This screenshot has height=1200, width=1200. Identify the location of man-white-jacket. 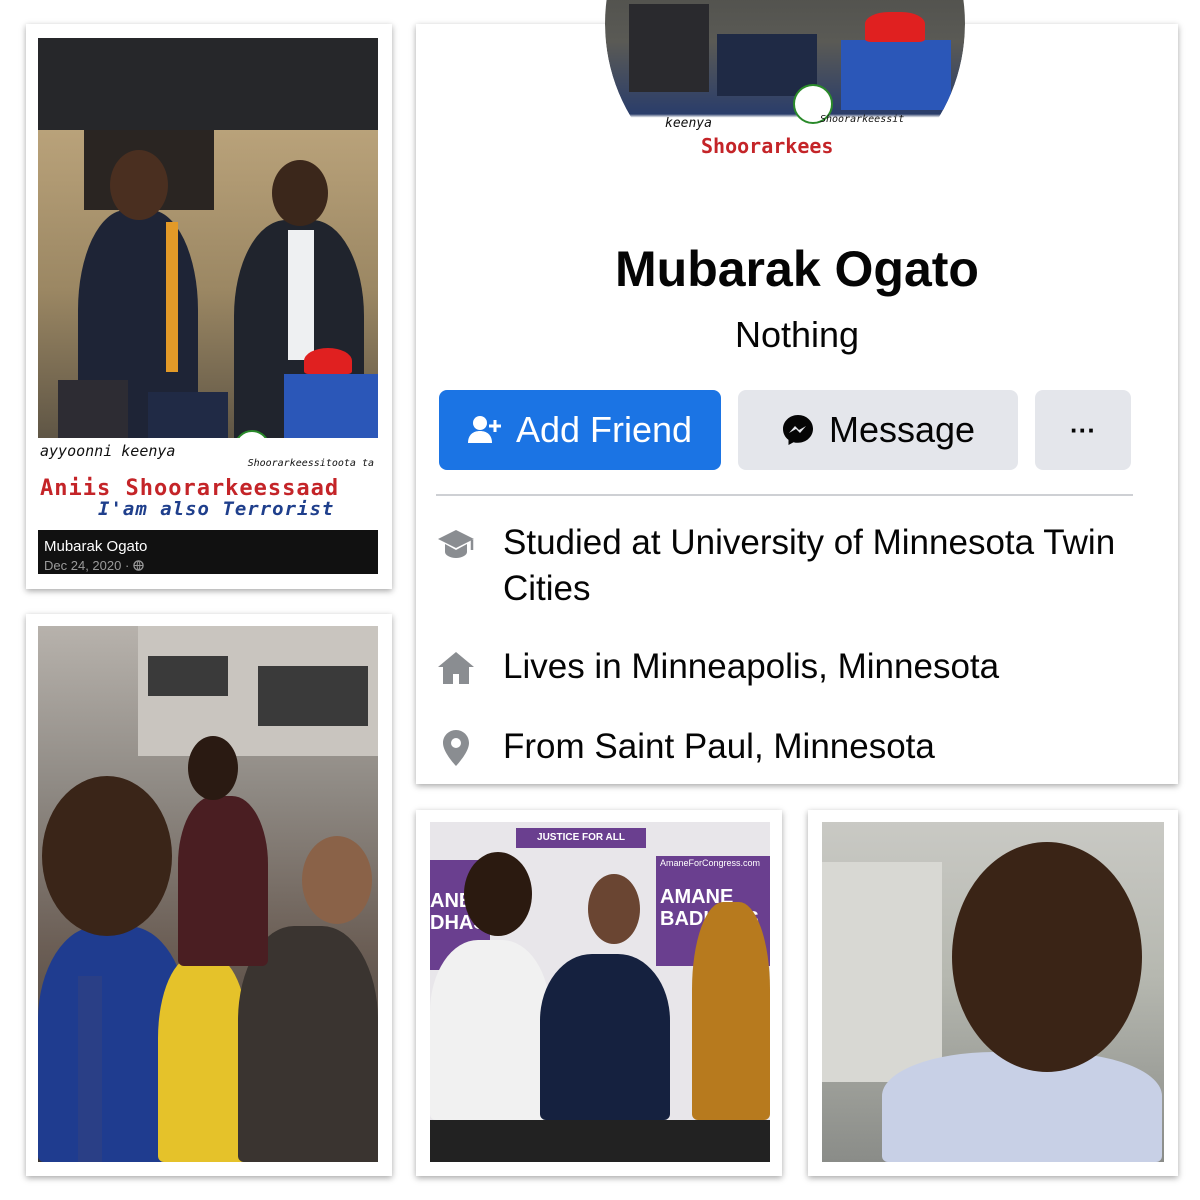
(490, 1030).